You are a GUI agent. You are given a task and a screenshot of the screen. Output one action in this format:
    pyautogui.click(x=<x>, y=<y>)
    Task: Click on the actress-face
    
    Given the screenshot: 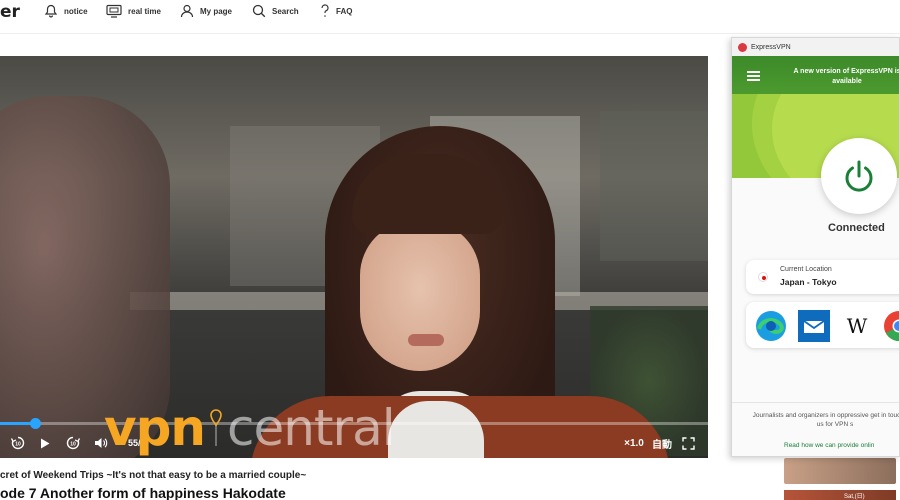 What is the action you would take?
    pyautogui.click(x=420, y=296)
    